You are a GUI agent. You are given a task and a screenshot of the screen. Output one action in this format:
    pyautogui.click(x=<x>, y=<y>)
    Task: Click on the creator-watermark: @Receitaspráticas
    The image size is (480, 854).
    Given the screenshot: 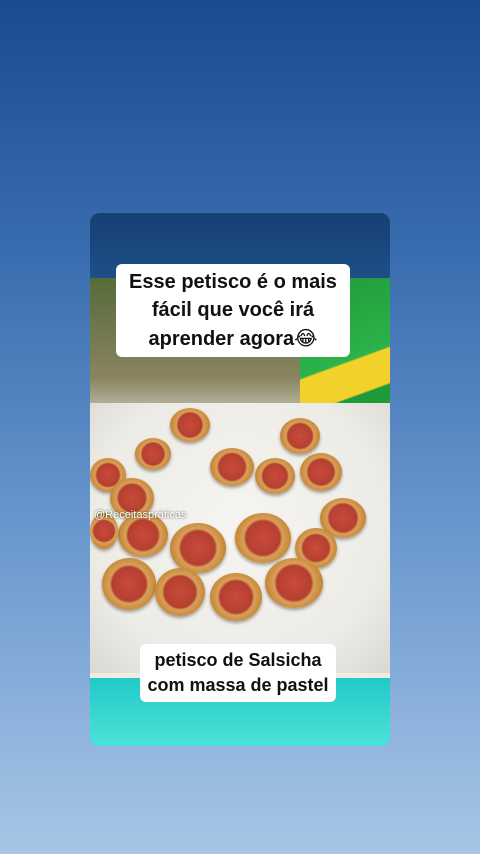 What is the action you would take?
    pyautogui.click(x=140, y=515)
    